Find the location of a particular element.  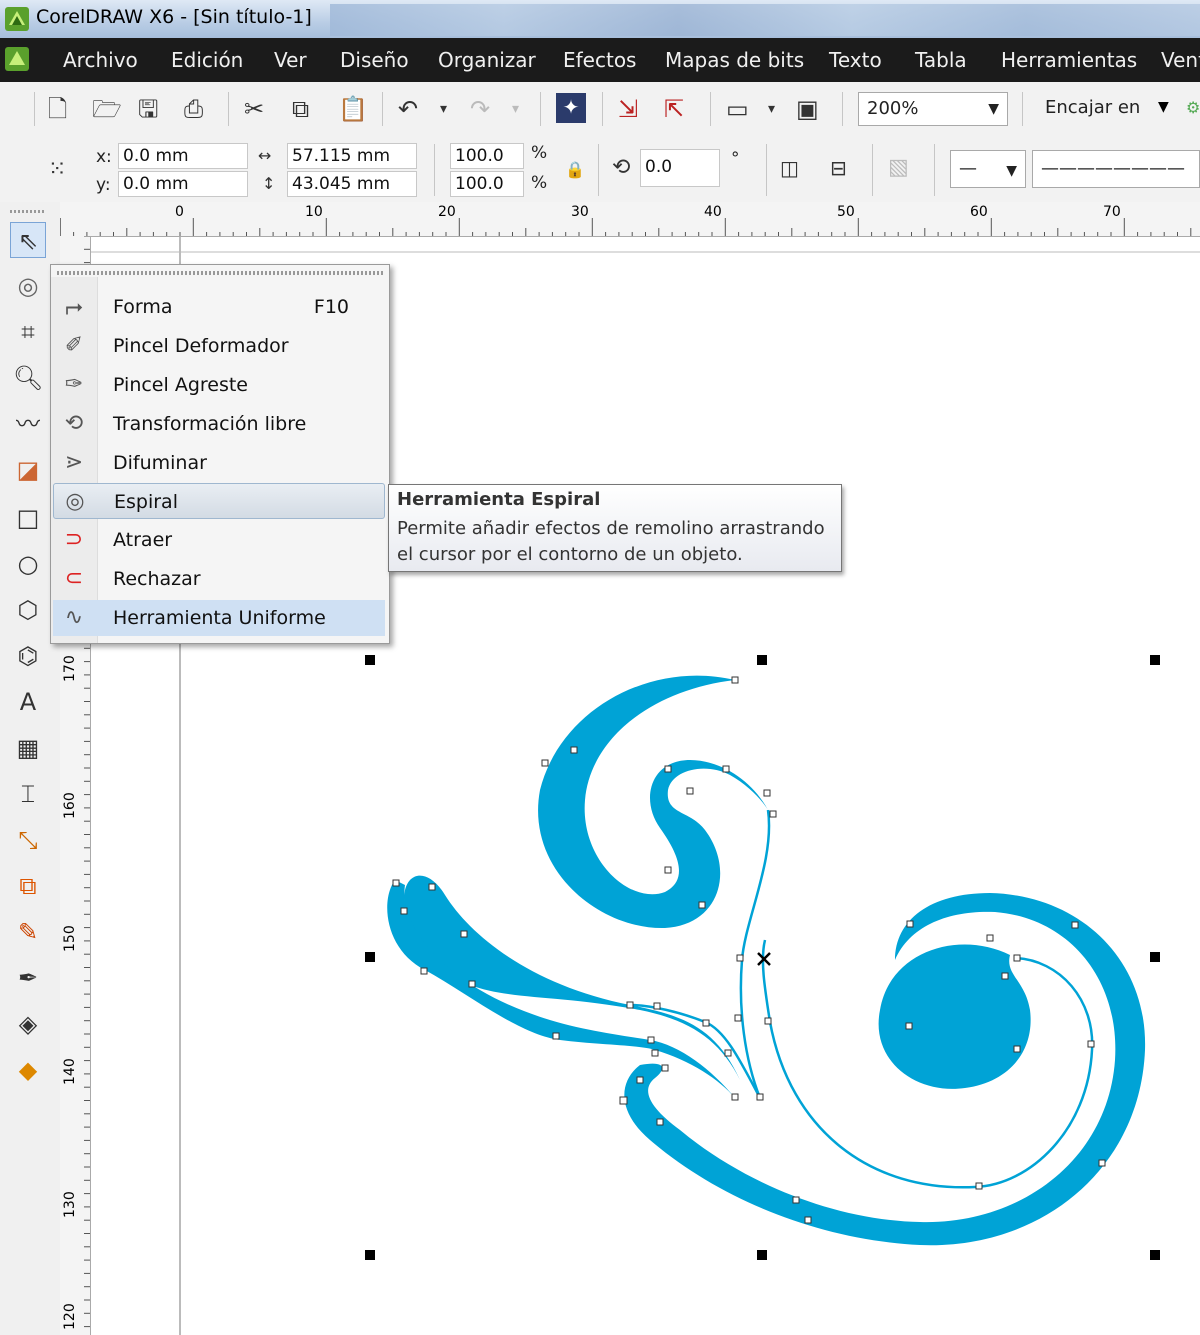

vruler-label: 150 is located at coordinates (70, 938).